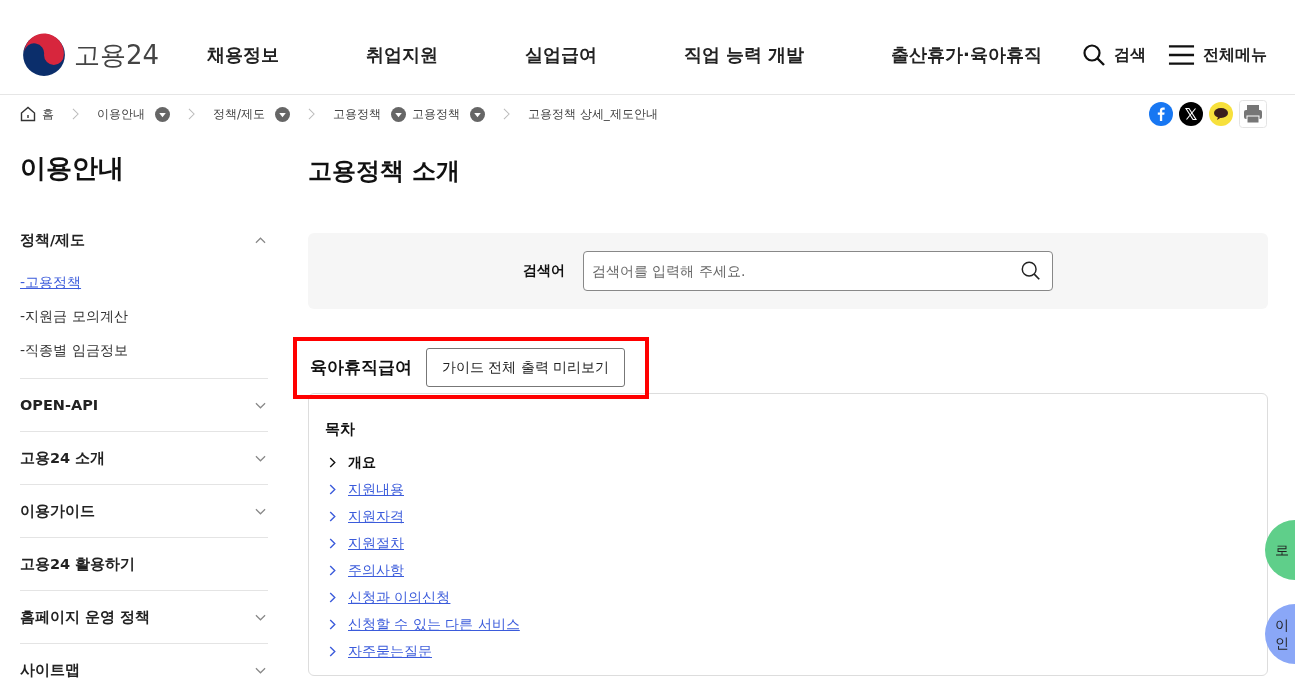 The height and width of the screenshot is (696, 1295). What do you see at coordinates (44, 55) in the screenshot?
I see `emblem-icon` at bounding box center [44, 55].